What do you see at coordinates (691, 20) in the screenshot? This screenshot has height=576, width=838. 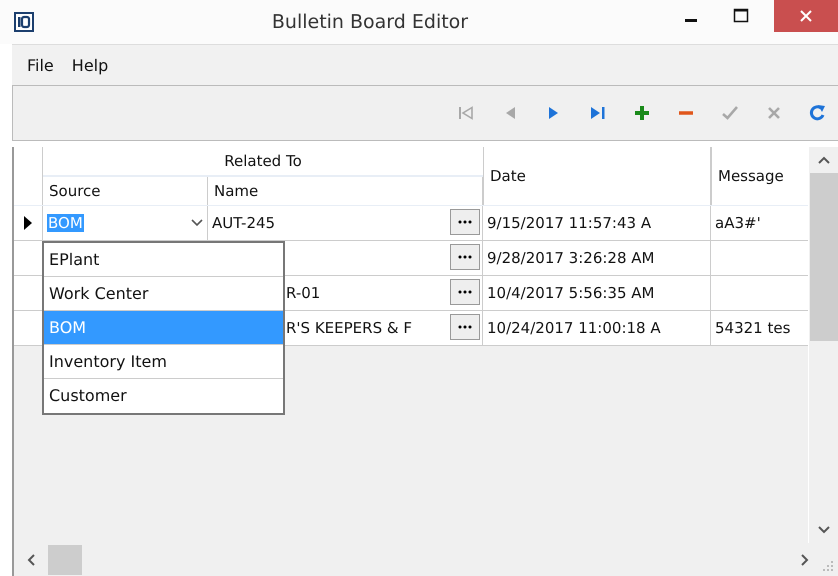 I see `minimize-icon` at bounding box center [691, 20].